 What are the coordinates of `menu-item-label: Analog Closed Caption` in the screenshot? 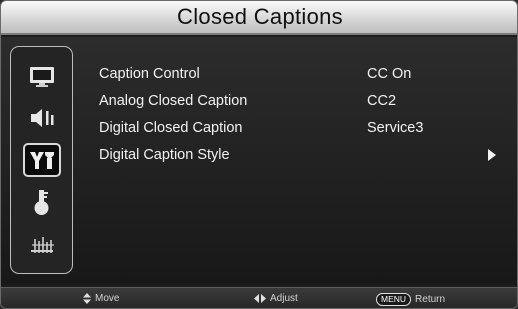 It's located at (173, 101).